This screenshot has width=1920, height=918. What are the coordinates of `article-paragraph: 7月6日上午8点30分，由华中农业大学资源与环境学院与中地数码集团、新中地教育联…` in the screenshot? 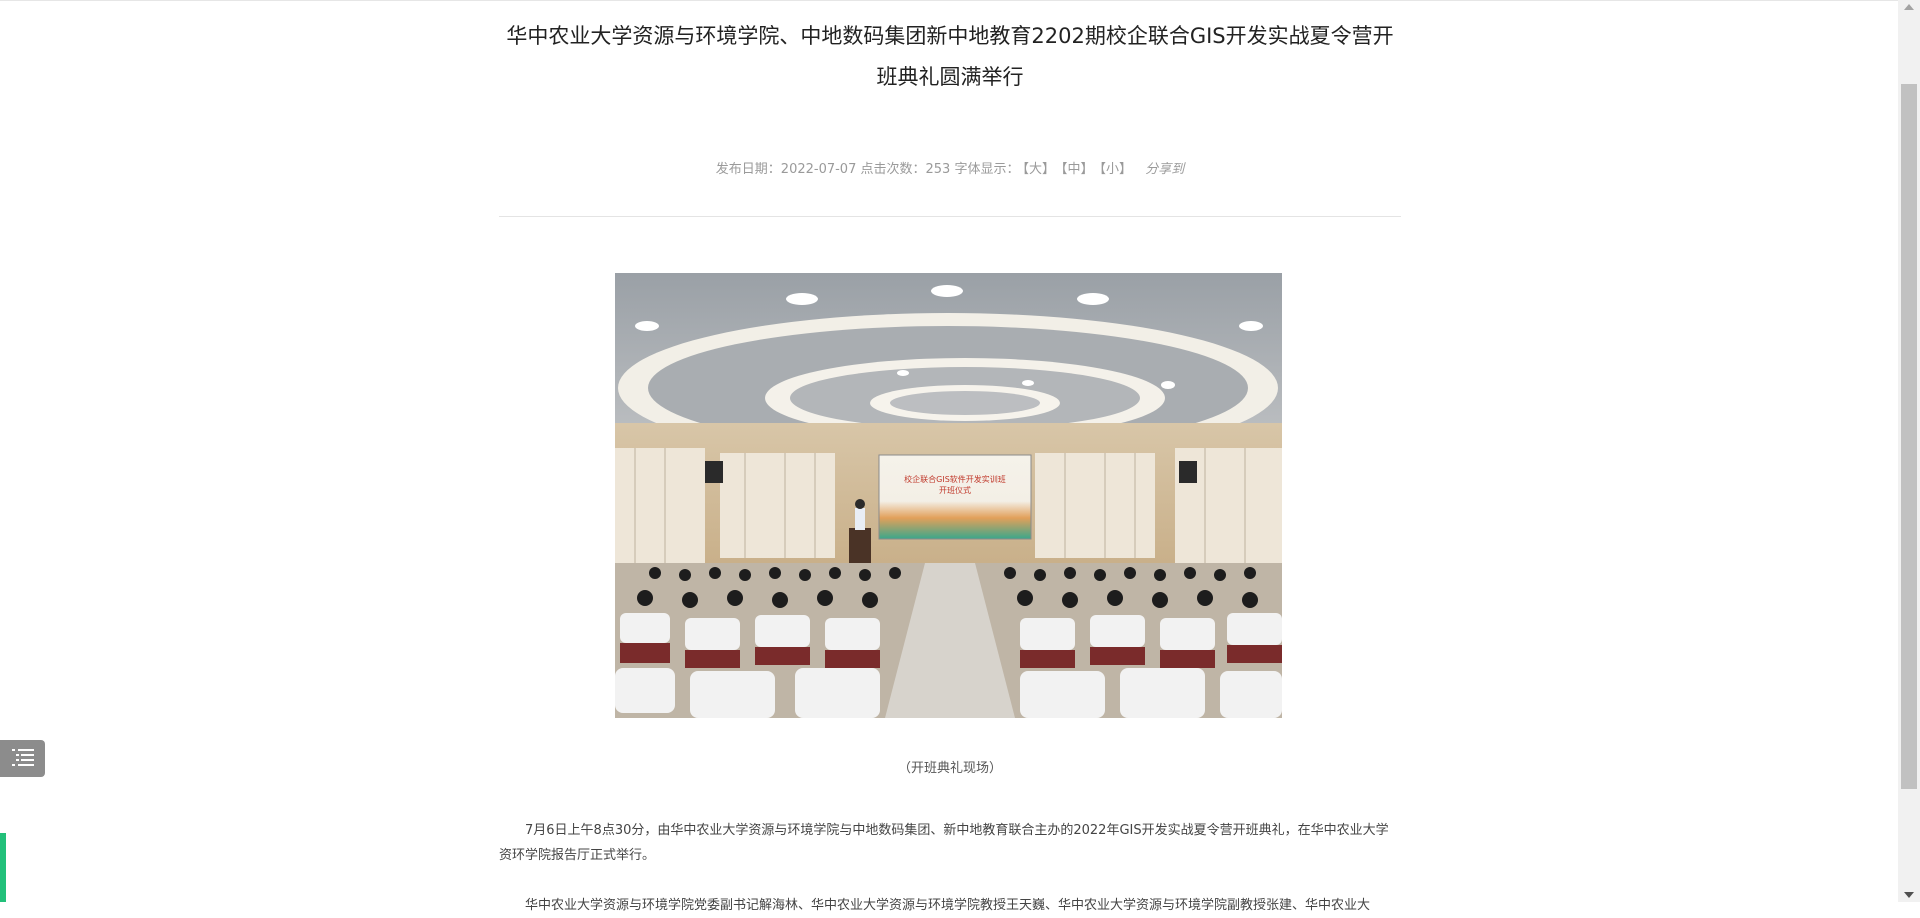 It's located at (944, 843).